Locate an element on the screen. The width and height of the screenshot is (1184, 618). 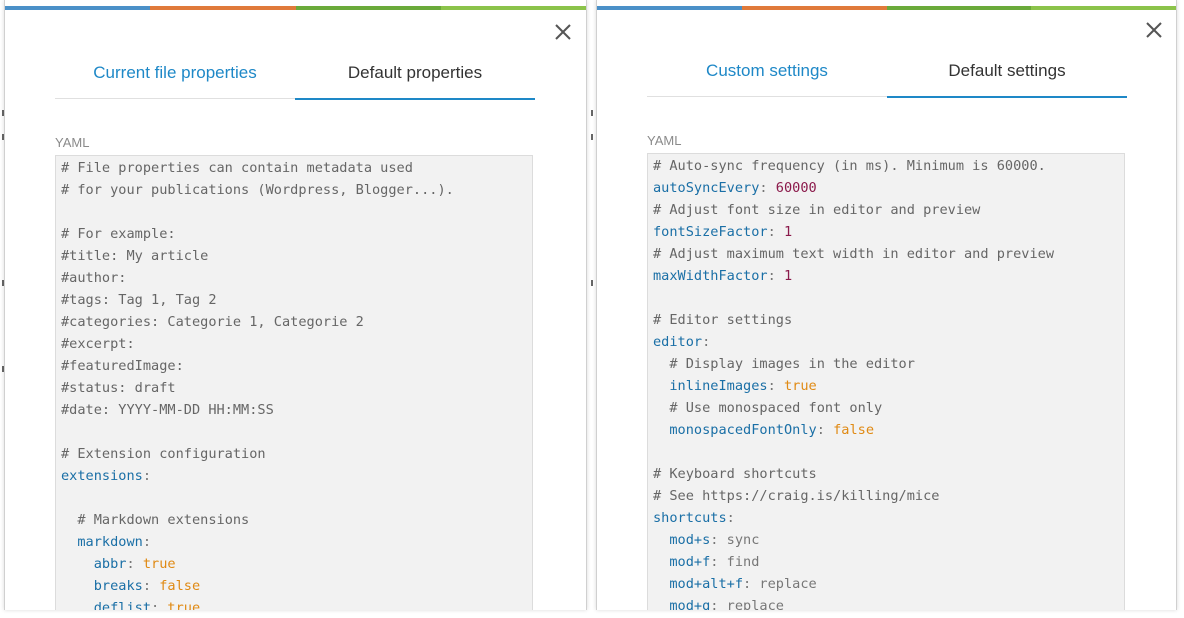
code-comment: # Keyboard shortcuts is located at coordinates (735, 474).